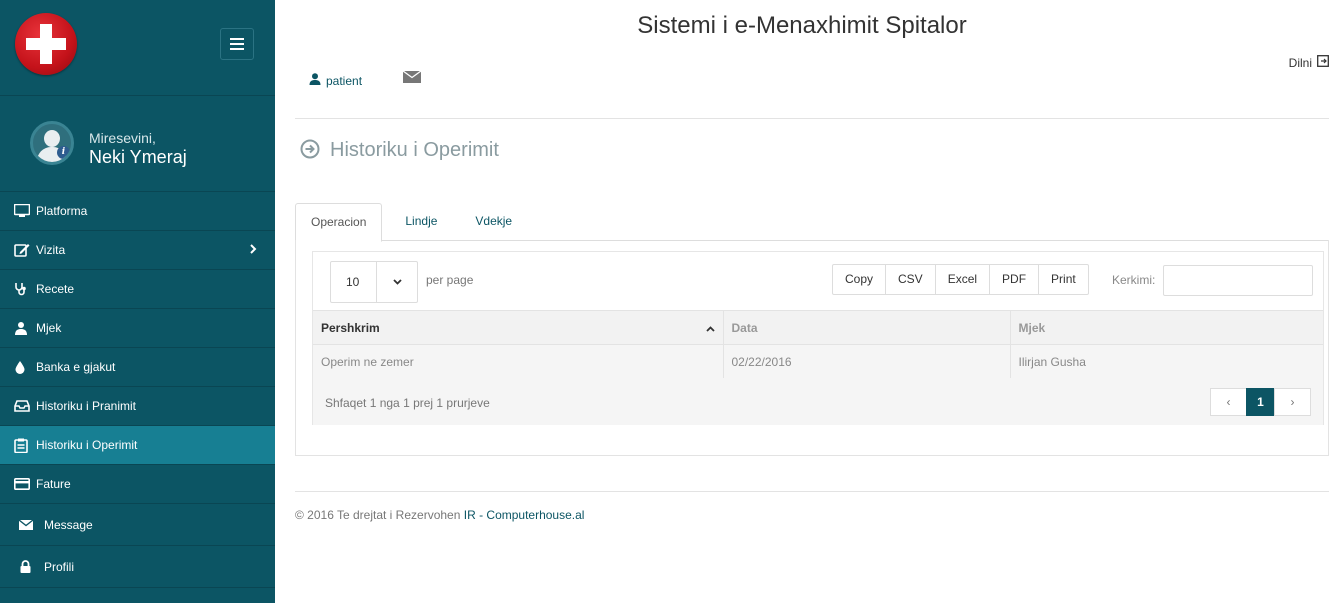  What do you see at coordinates (68, 524) in the screenshot?
I see `sidebar-item-label: Message` at bounding box center [68, 524].